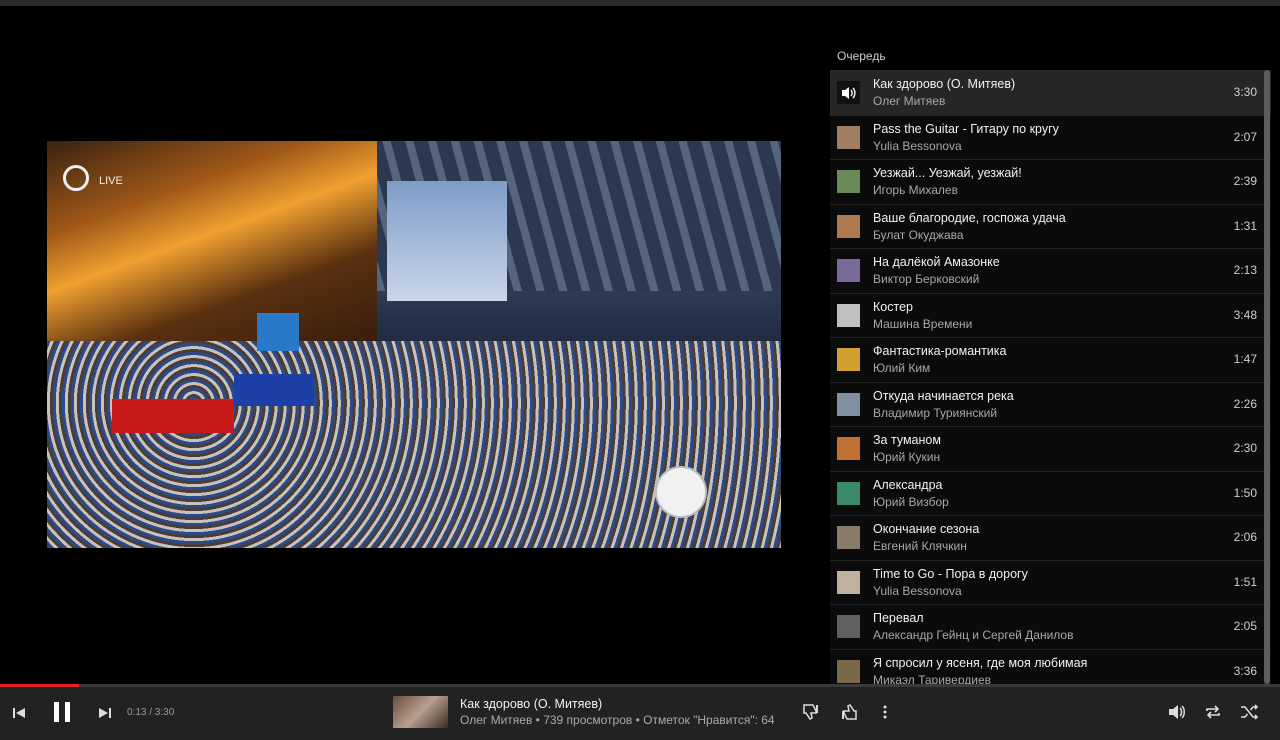 This screenshot has width=1280, height=740. What do you see at coordinates (848, 92) in the screenshot?
I see `now-playing-speaker-icon` at bounding box center [848, 92].